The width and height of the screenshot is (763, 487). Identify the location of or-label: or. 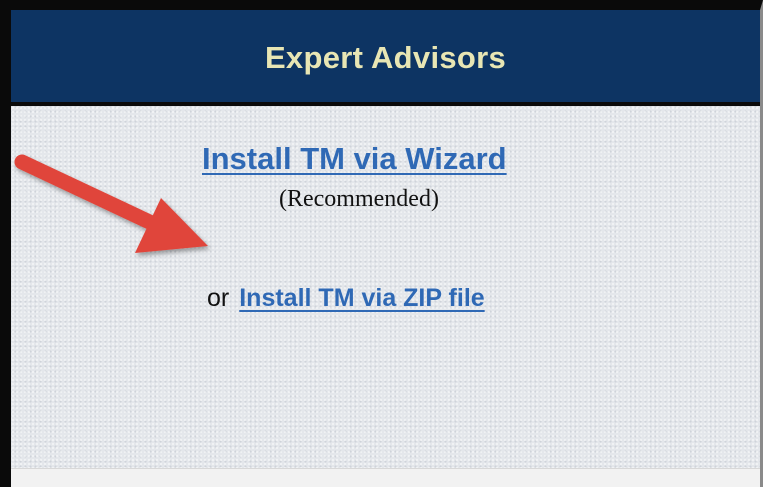
(218, 298).